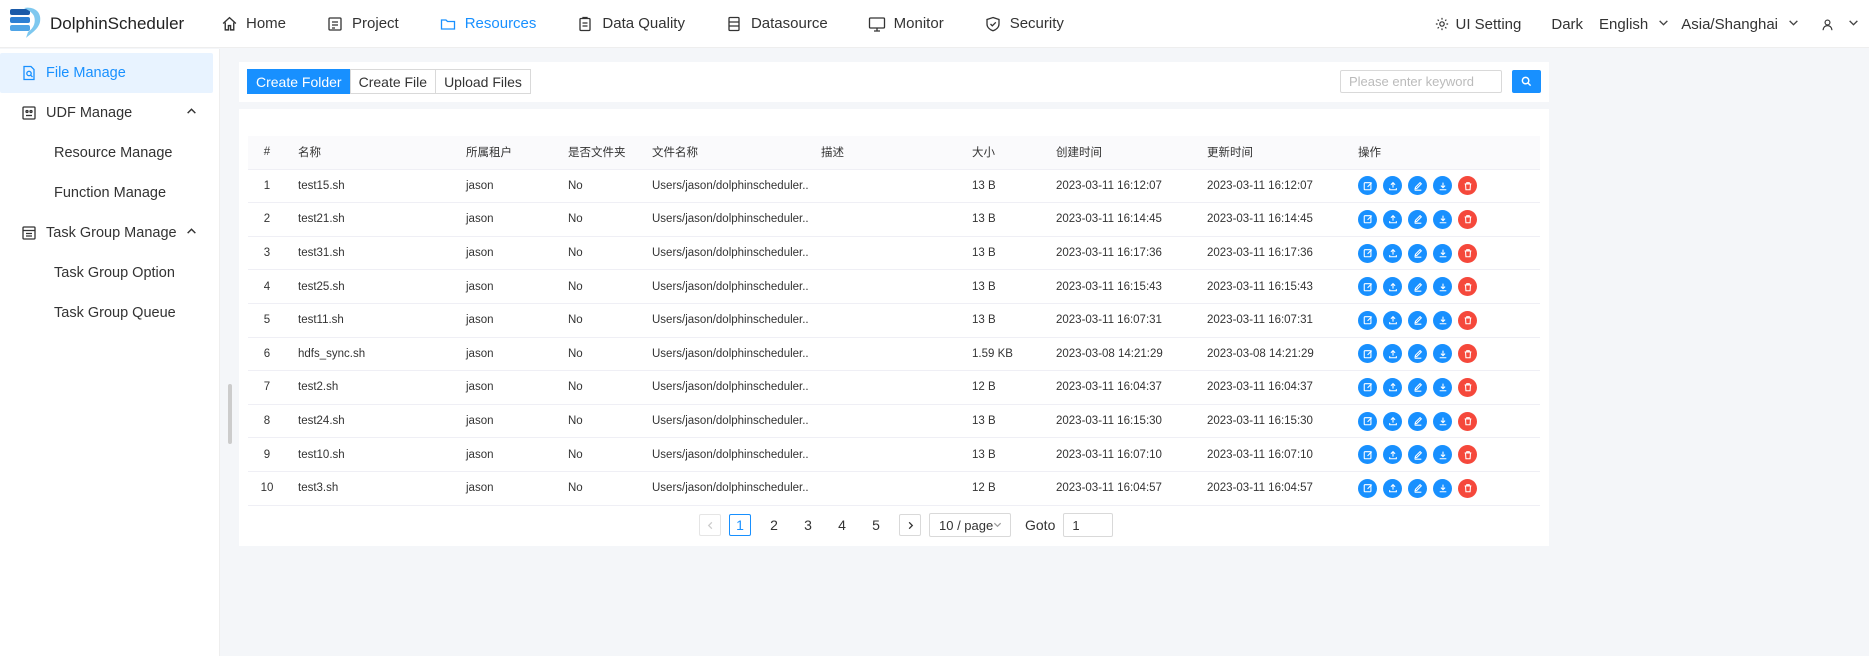  Describe the element at coordinates (370, 354) in the screenshot. I see `resource-name-cell: hdfs_sync.sh` at that location.